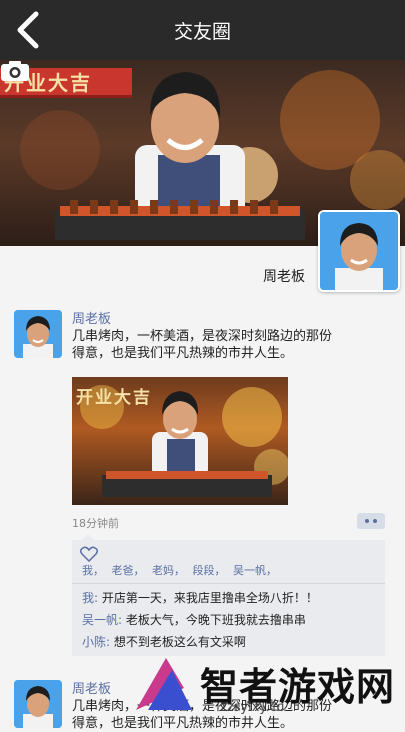 The width and height of the screenshot is (405, 732). I want to click on heart-outline-icon, so click(89, 554).